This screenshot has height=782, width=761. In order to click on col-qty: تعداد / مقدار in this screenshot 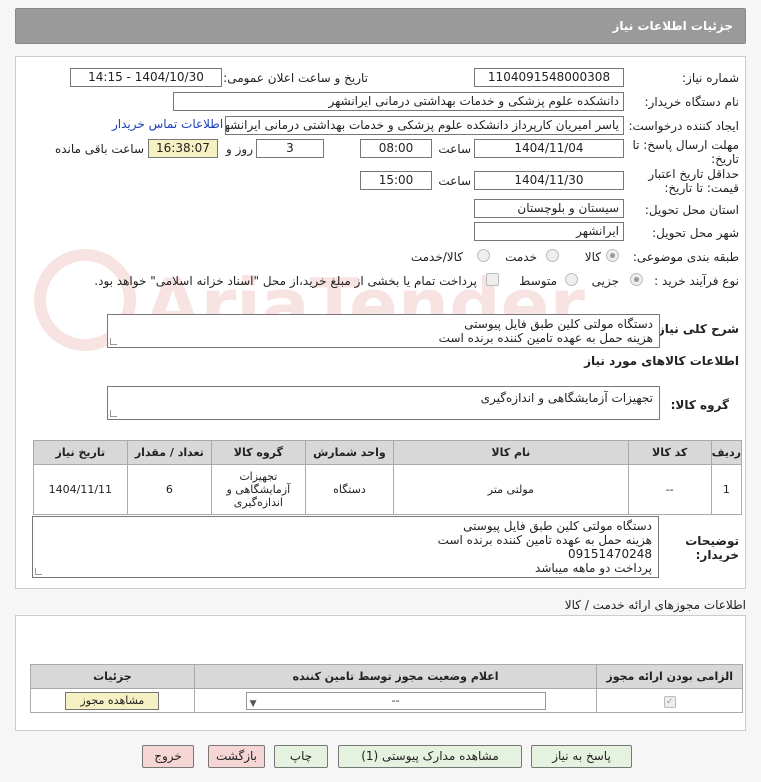, I will do `click(169, 452)`.